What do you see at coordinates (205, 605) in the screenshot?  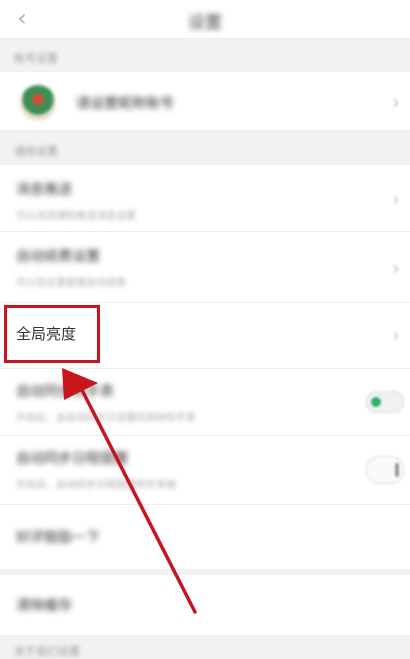 I see `setting-row-clear-cache: 清除缓存` at bounding box center [205, 605].